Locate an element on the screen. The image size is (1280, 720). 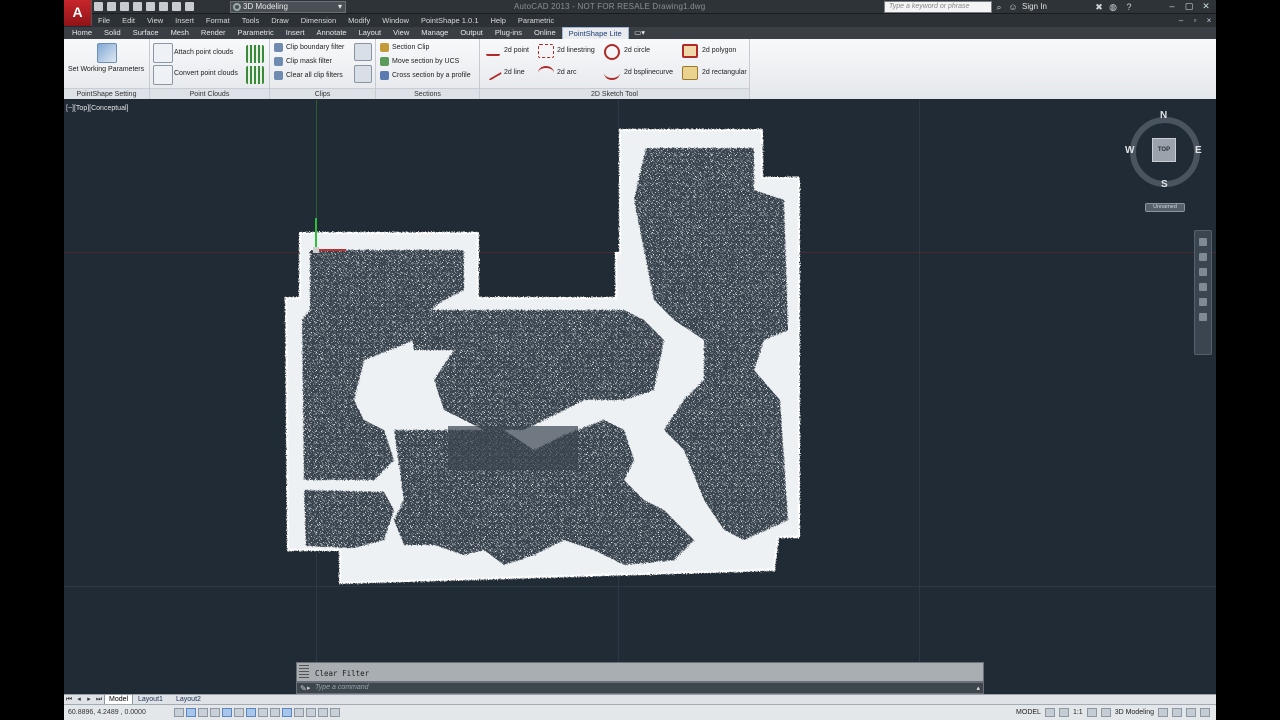
clear-all-clip-filters-button: Clear all clip filters is located at coordinates (314, 75).